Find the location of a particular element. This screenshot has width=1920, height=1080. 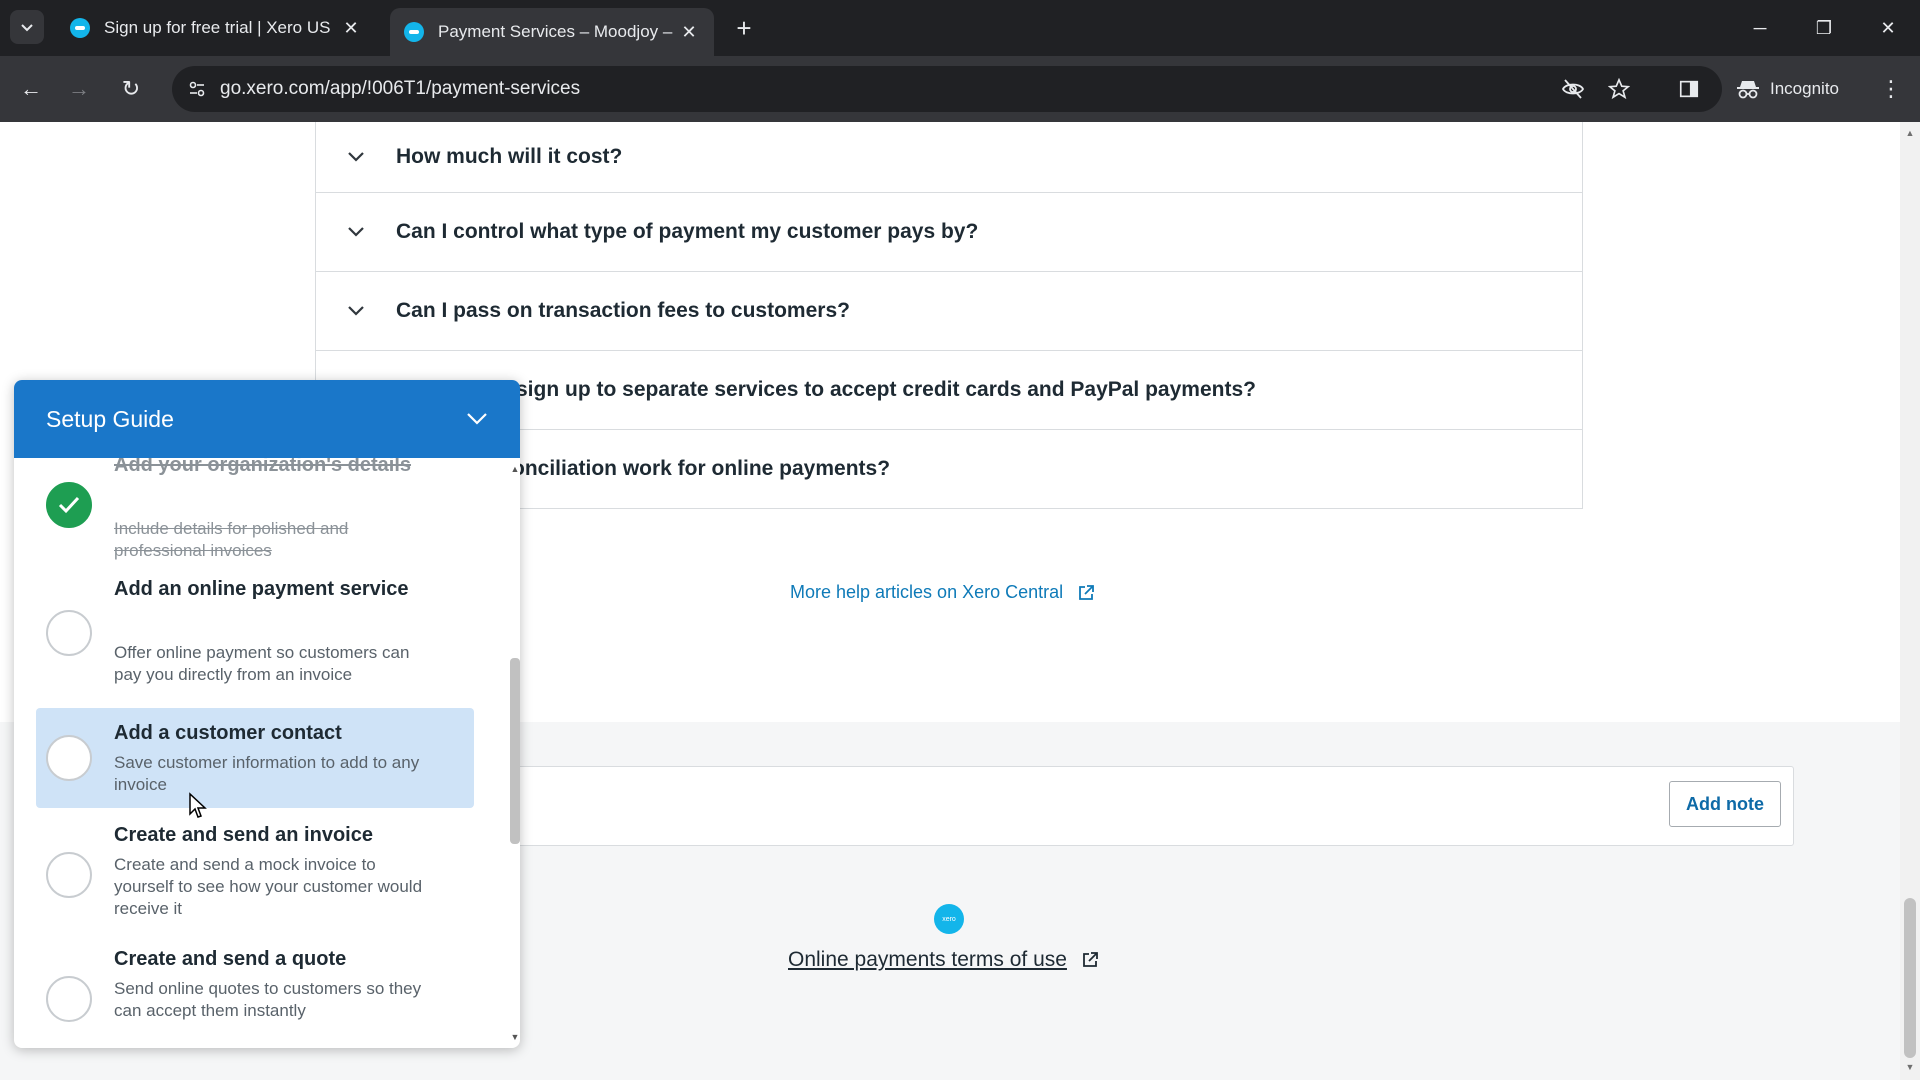

setup-guide-scrollbar: ▲ ▼ is located at coordinates (515, 753).